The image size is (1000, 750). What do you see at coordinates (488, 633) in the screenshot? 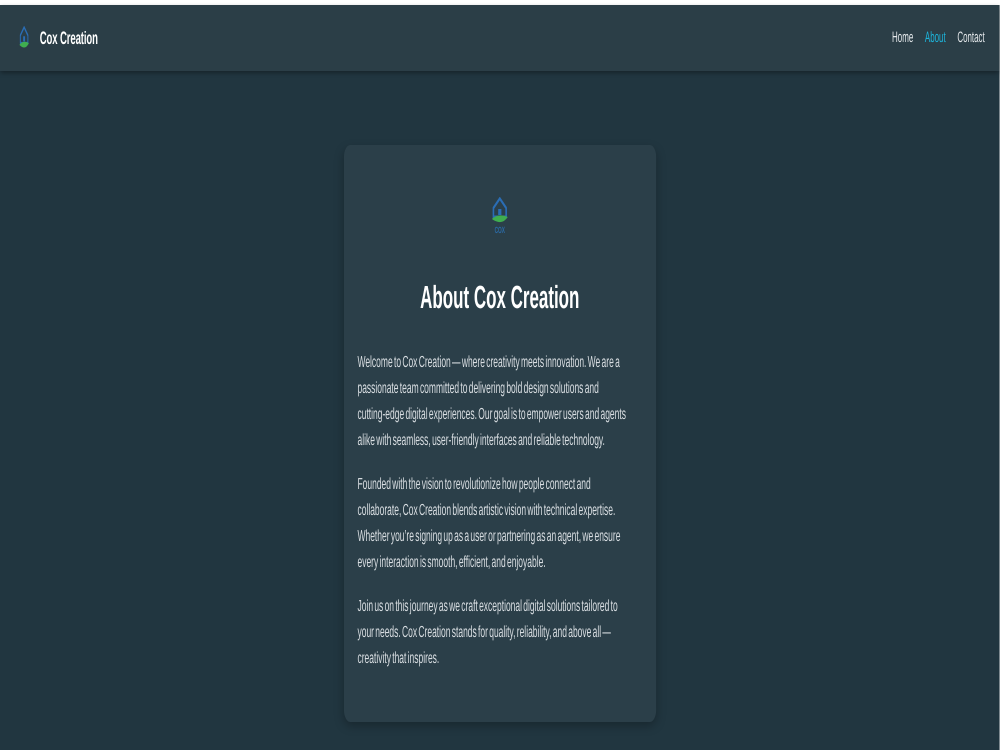
I see `about-paragraph: Join us on this journey as we craft exceptional digital solutions tailored to your needs. Cox Creation stands for quality, reliability, and above all — creativity that inspires.` at bounding box center [488, 633].